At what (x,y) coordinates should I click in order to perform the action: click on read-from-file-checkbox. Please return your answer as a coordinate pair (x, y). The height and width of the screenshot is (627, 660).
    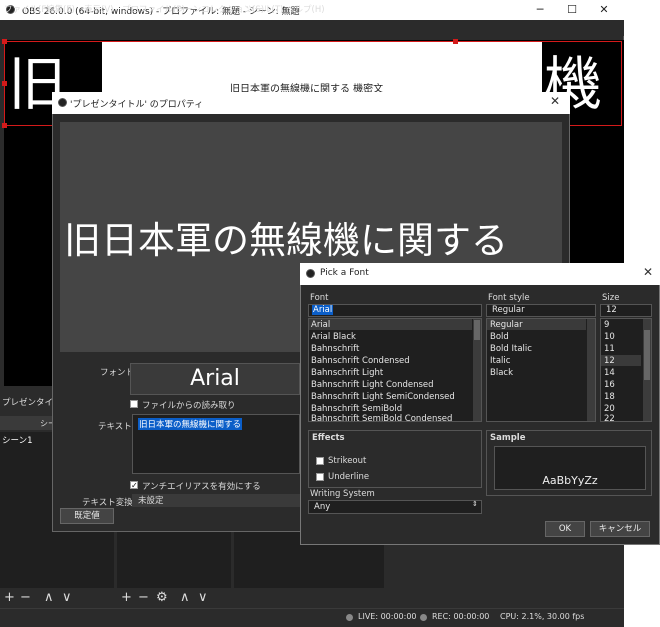
    Looking at the image, I should click on (134, 404).